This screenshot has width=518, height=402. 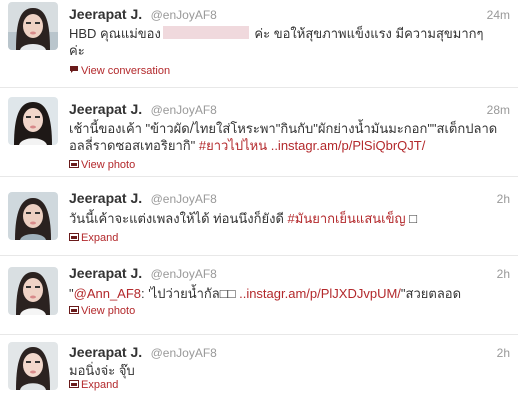 What do you see at coordinates (347, 218) in the screenshot?
I see `hashtag-link: #มันยากเย็นแสนเข็ญ` at bounding box center [347, 218].